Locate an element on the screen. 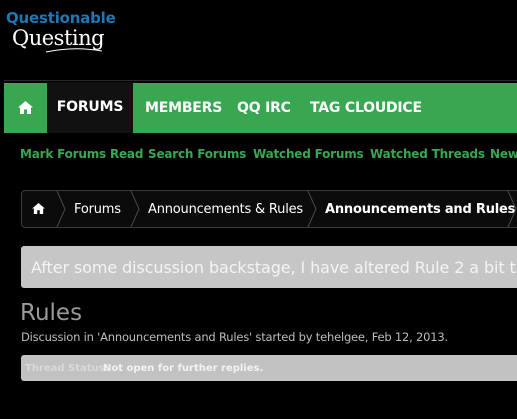  search-forums-link: Search Forums is located at coordinates (197, 154).